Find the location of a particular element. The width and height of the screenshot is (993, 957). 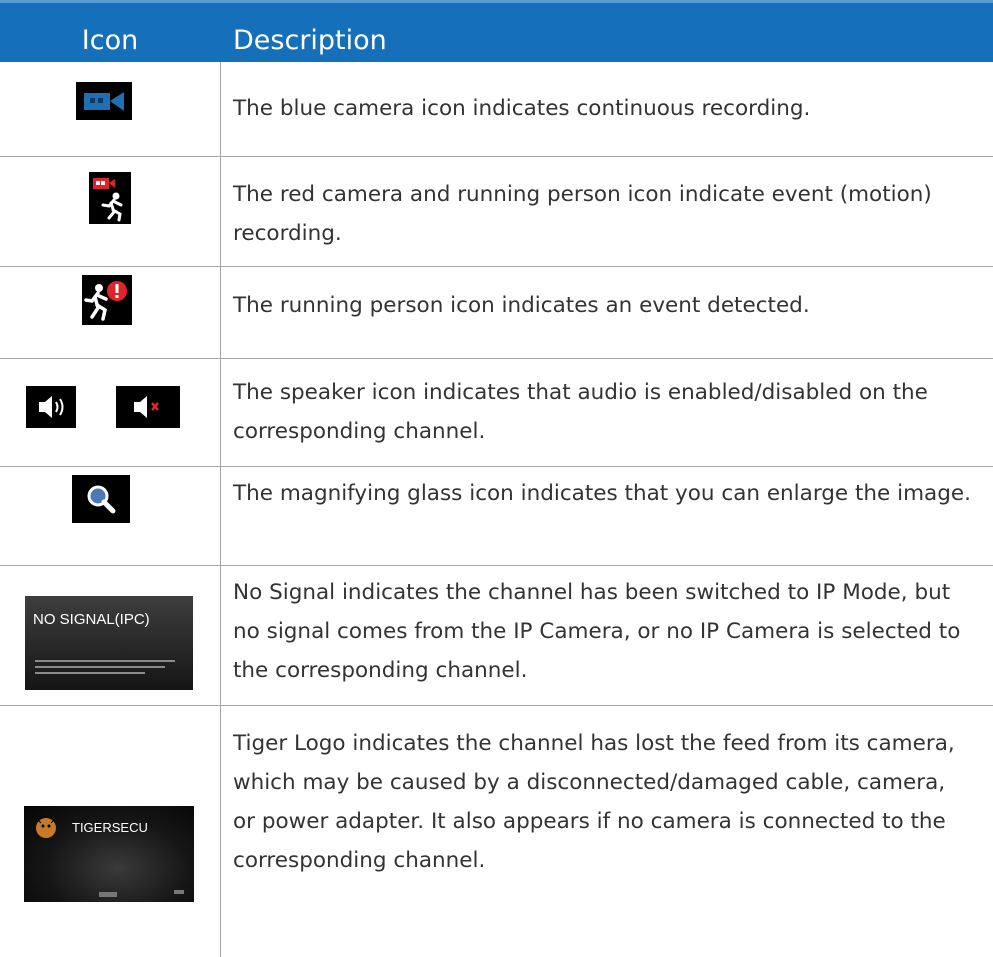

description-column-header: Description is located at coordinates (310, 40).